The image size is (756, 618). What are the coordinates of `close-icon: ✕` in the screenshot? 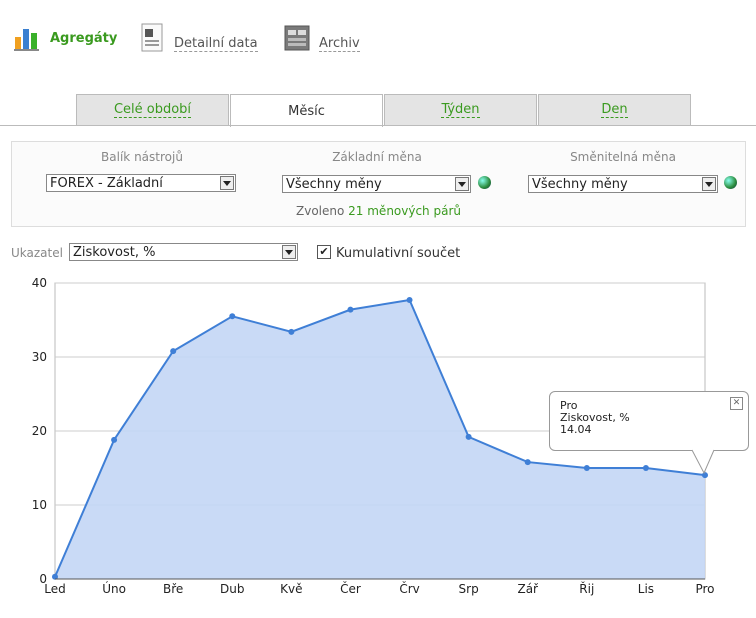 It's located at (736, 403).